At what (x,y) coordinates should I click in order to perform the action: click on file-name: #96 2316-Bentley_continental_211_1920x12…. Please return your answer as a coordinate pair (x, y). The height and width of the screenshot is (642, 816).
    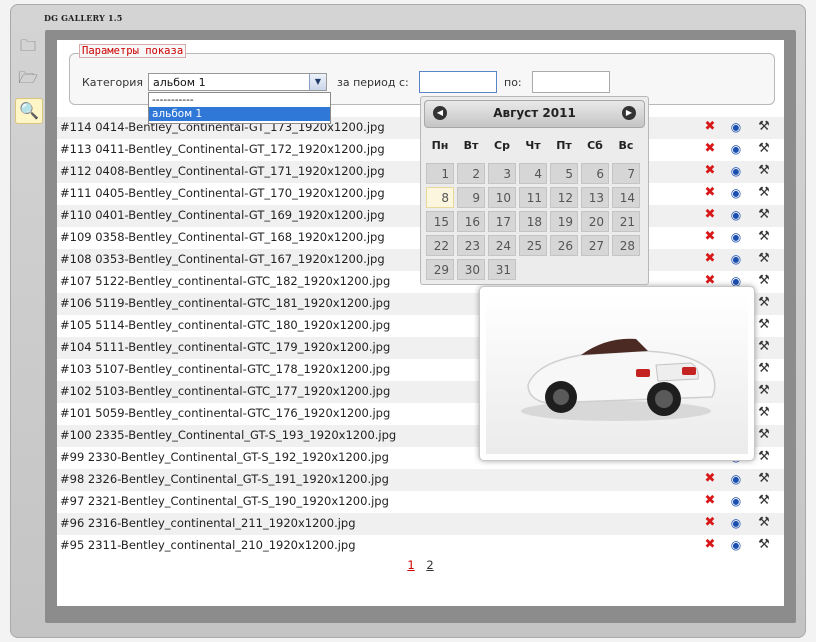
    Looking at the image, I should click on (208, 523).